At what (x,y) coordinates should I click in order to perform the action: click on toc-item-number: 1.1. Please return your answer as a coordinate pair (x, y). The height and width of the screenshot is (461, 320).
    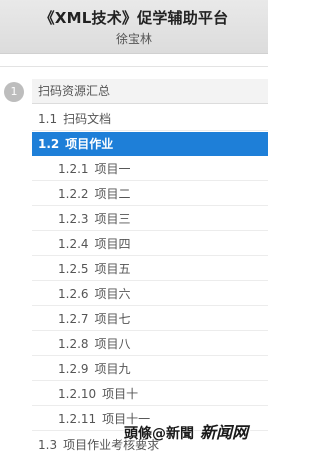
    Looking at the image, I should click on (48, 119).